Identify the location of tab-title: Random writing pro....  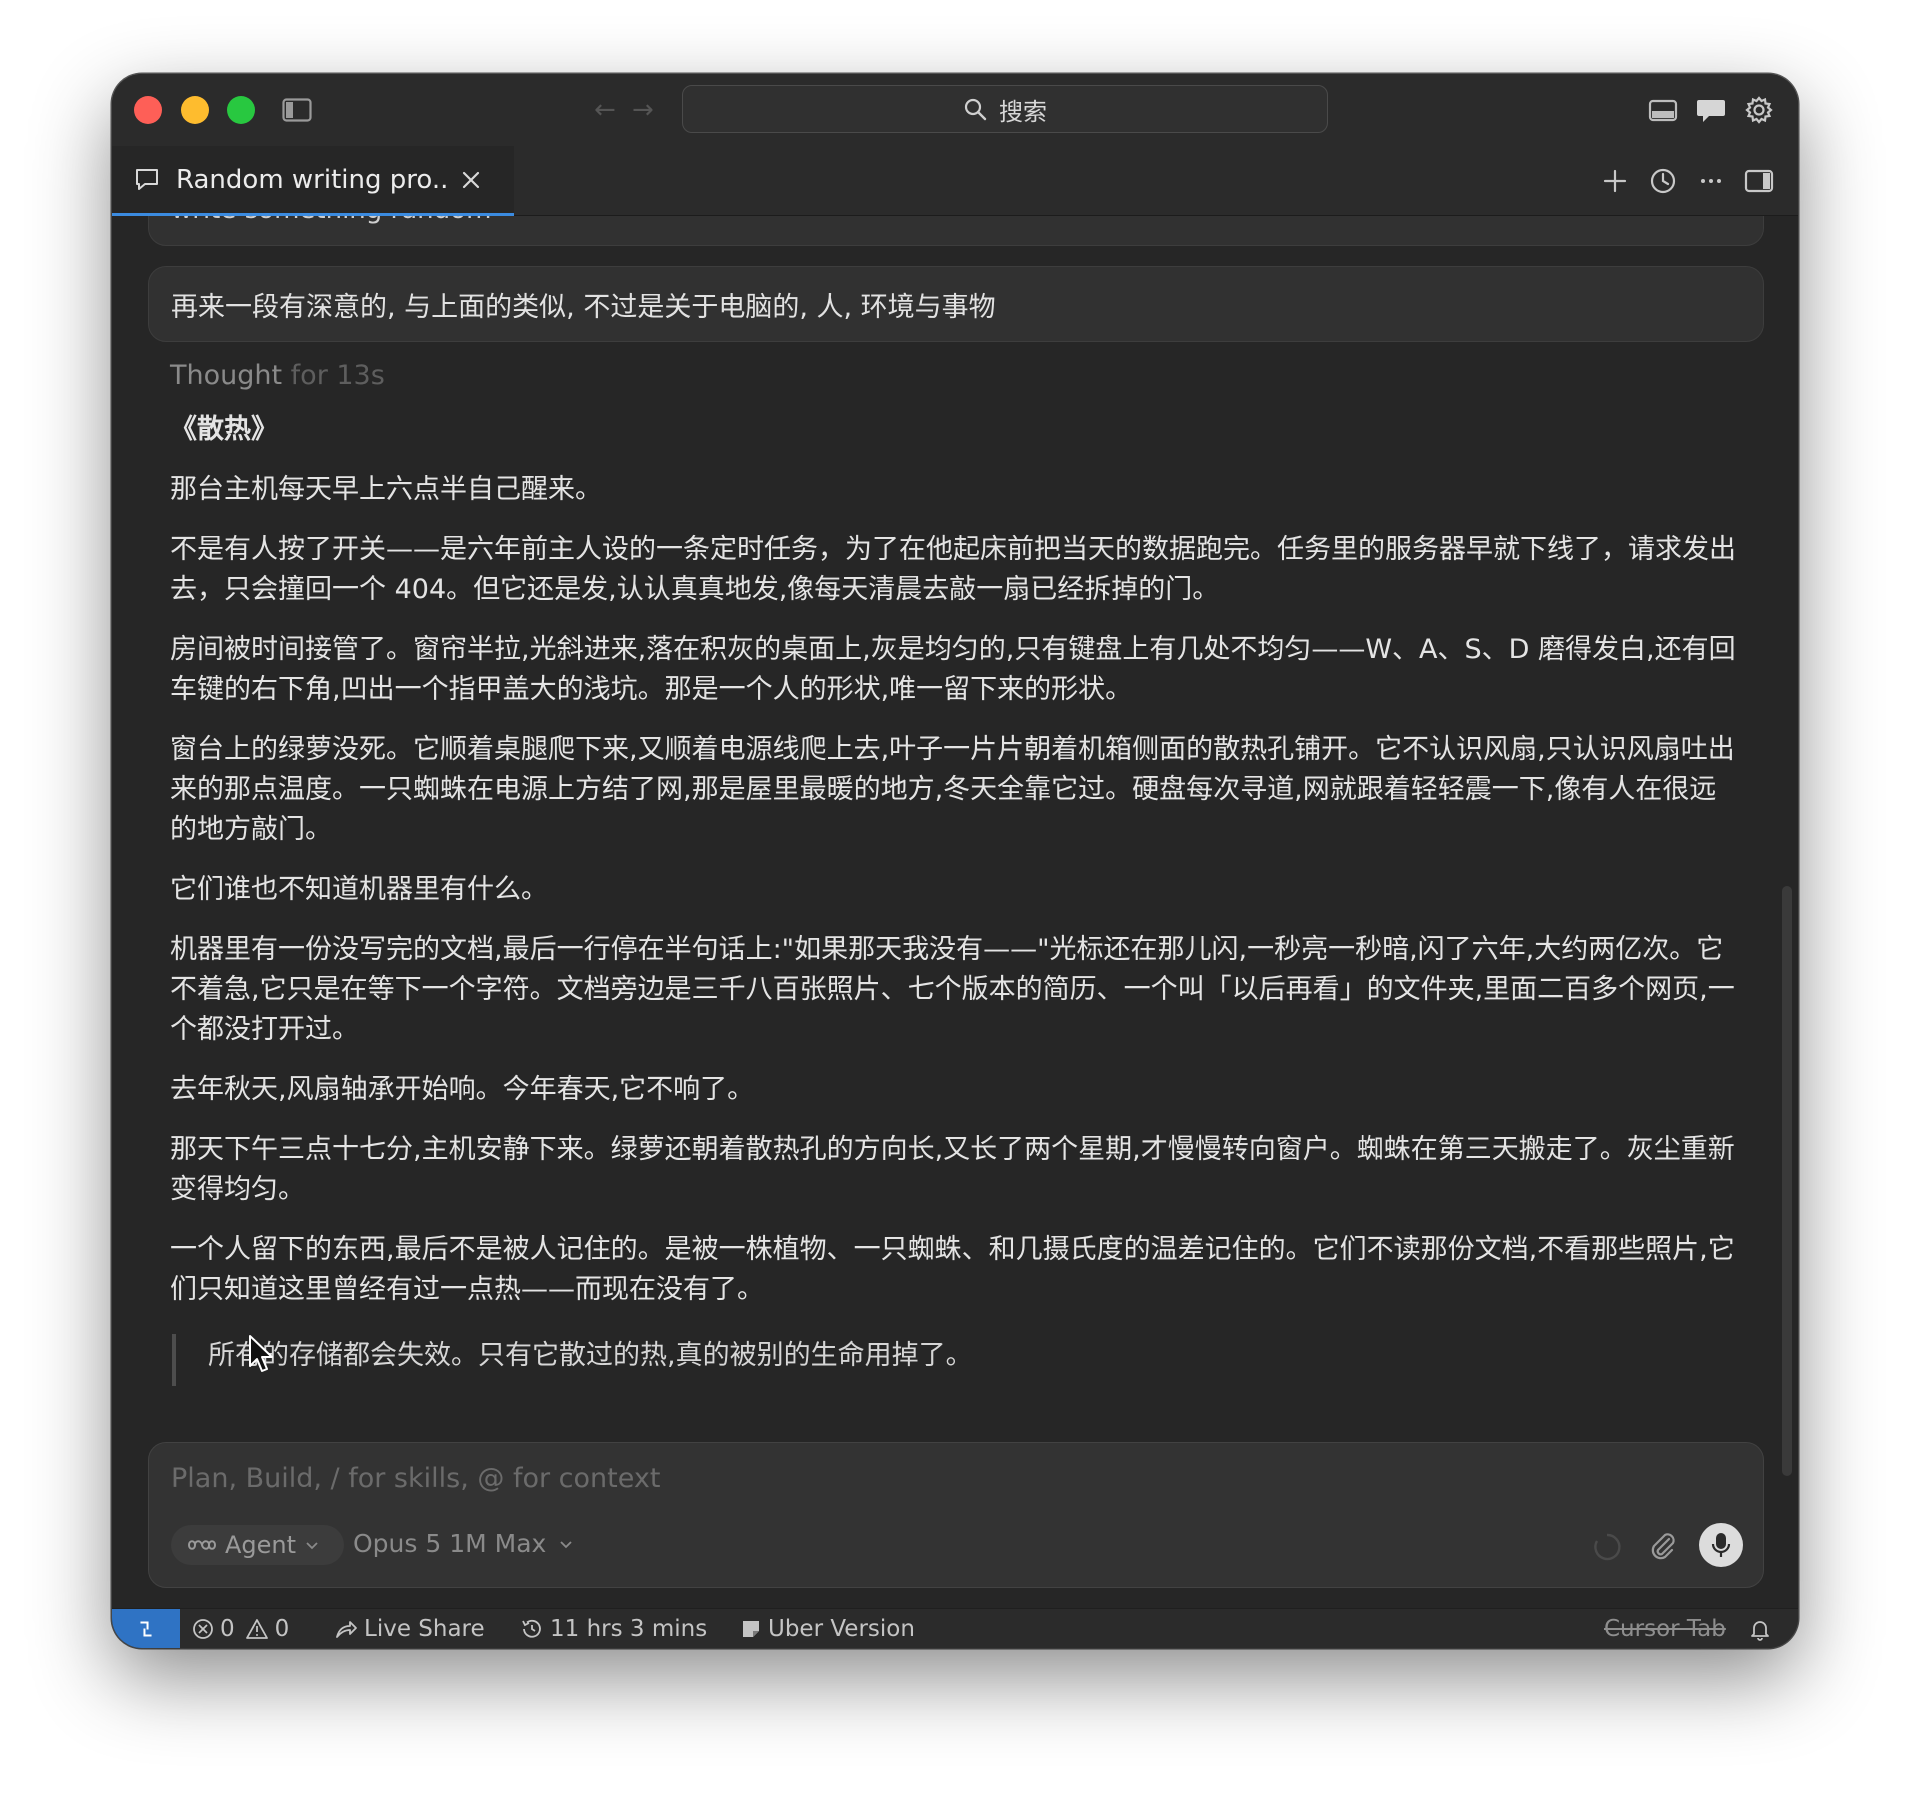
(311, 179).